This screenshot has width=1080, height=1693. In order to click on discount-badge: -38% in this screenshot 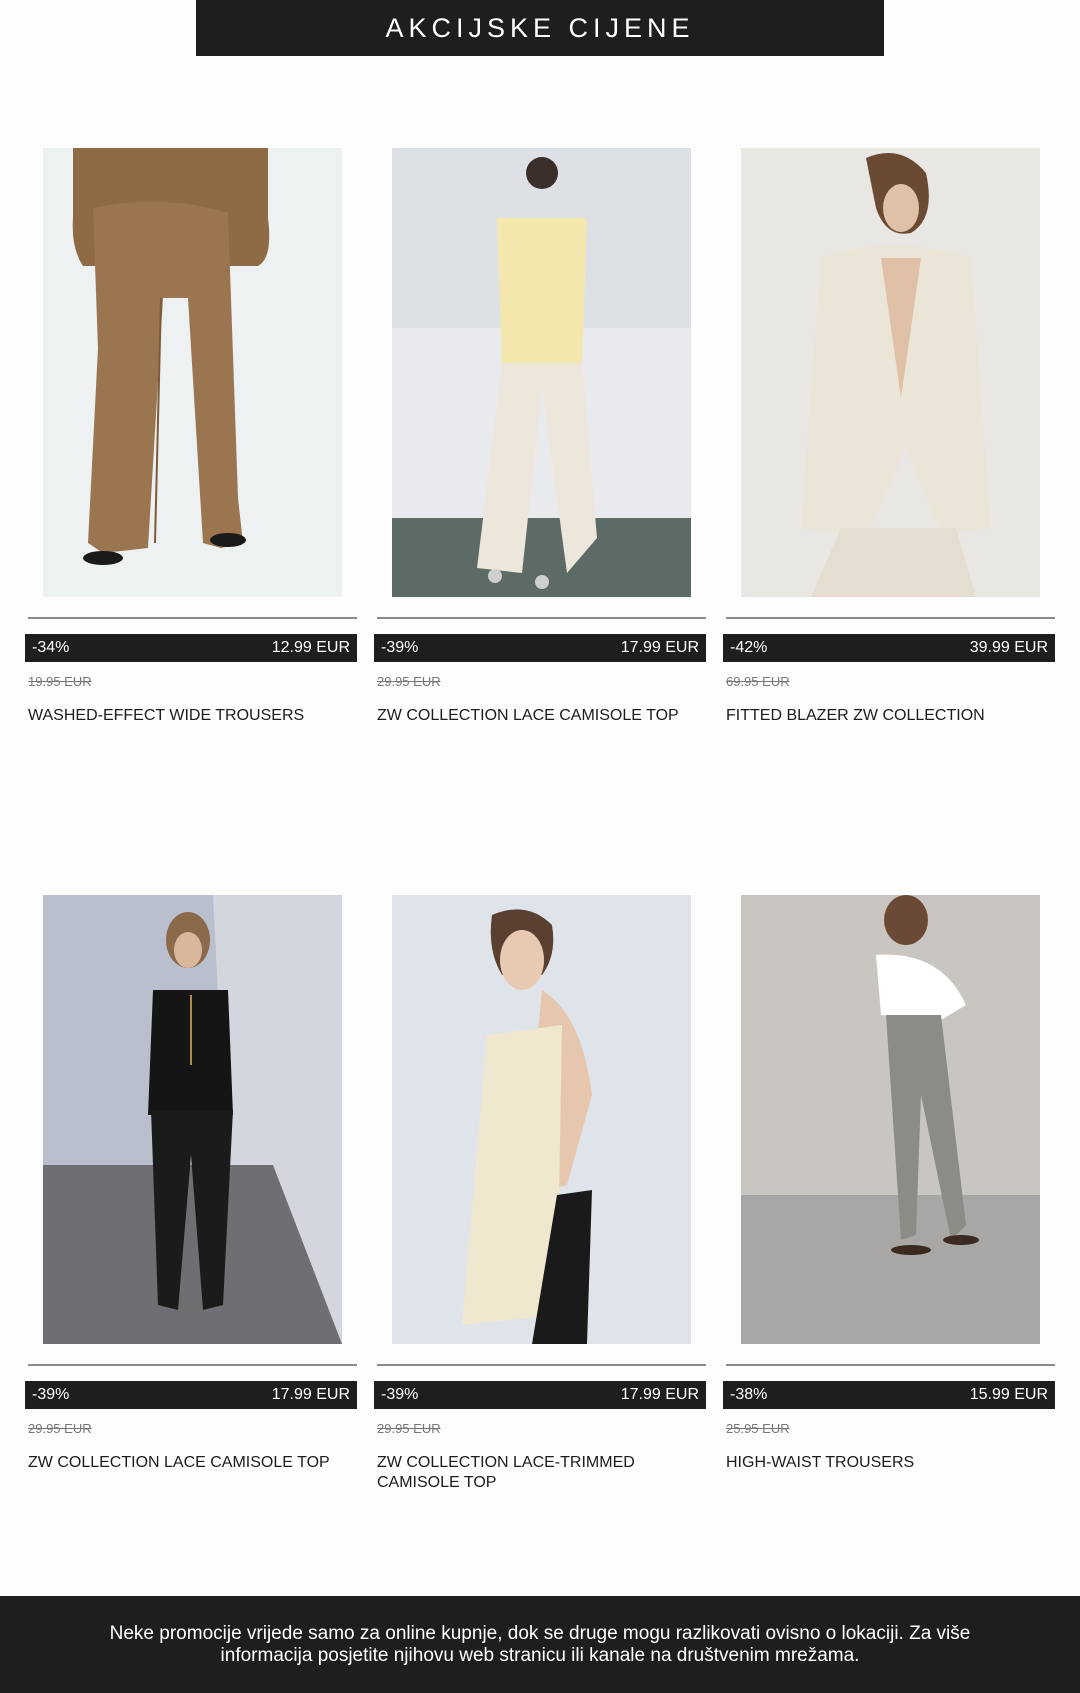, I will do `click(749, 1394)`.